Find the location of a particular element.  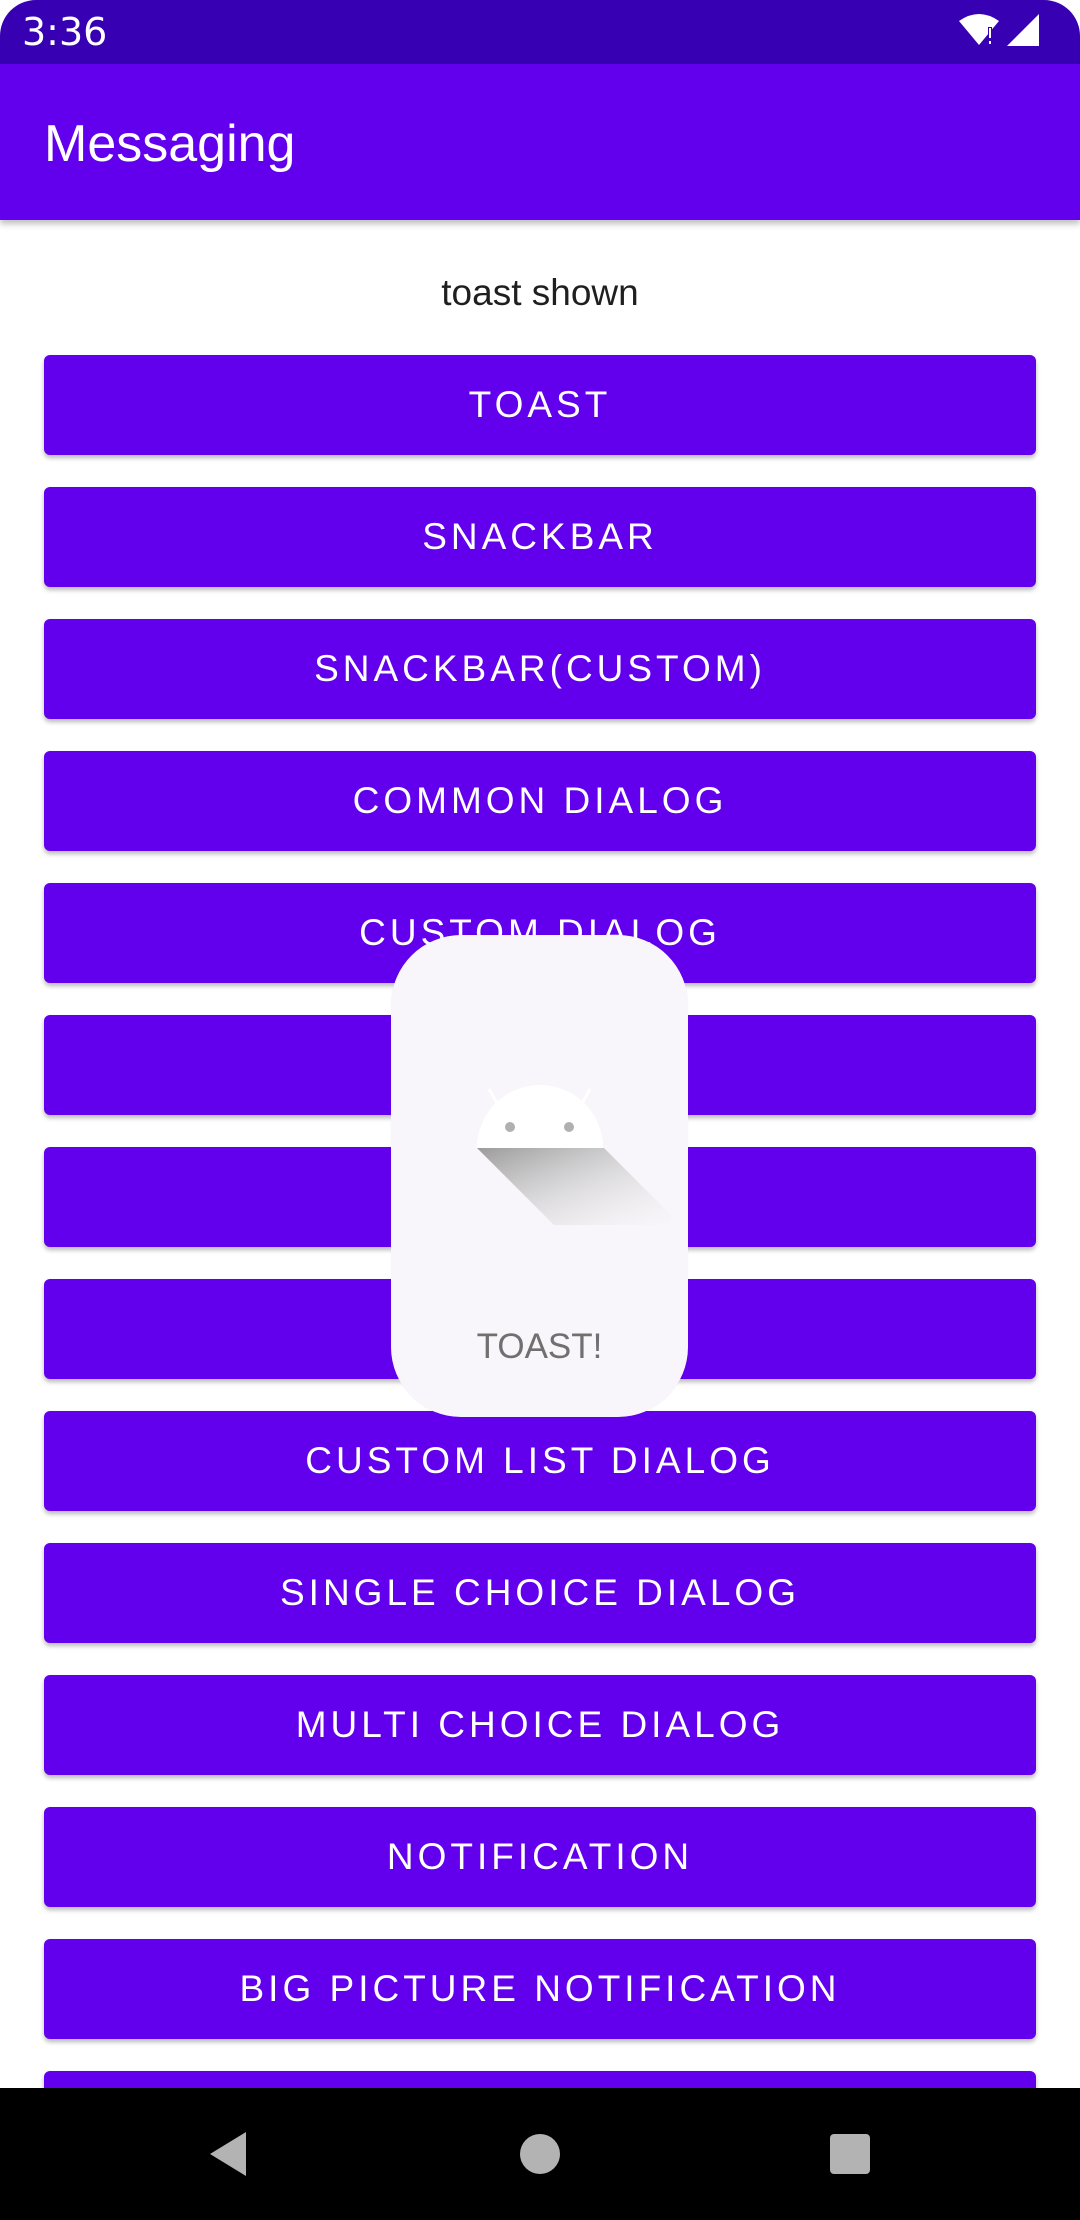

status-bar: 3:36 is located at coordinates (540, 32).